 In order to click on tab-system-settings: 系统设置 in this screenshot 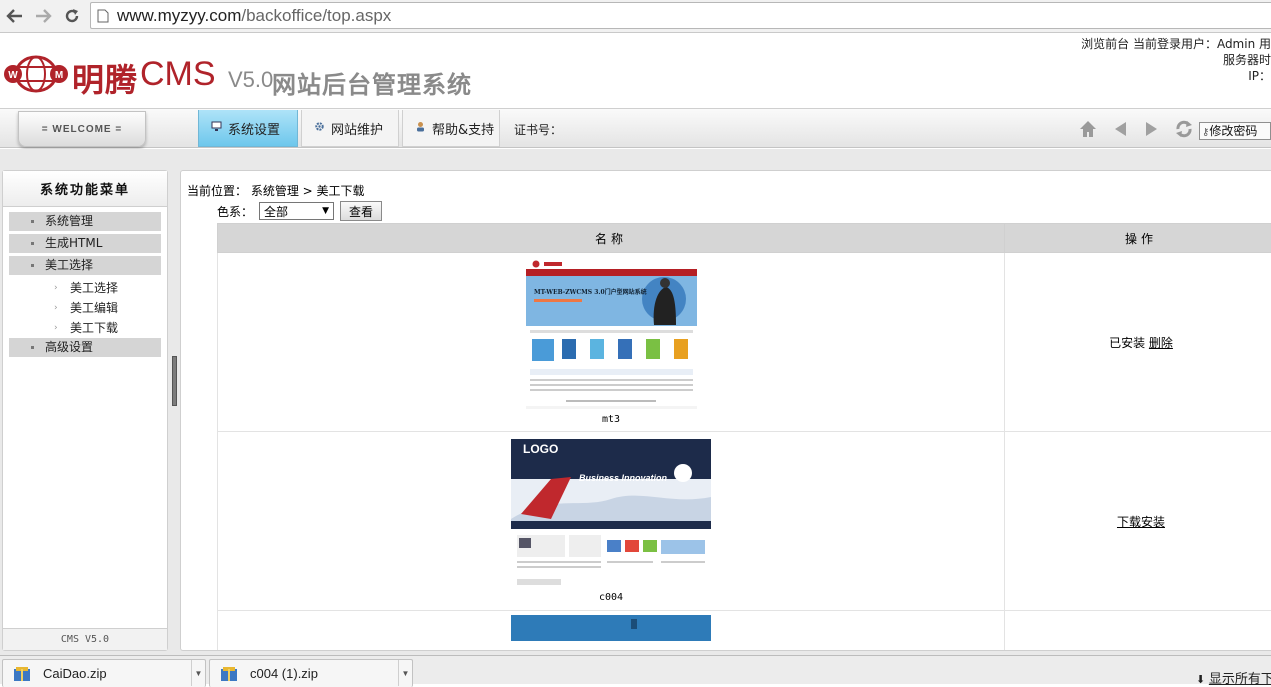, I will do `click(248, 128)`.